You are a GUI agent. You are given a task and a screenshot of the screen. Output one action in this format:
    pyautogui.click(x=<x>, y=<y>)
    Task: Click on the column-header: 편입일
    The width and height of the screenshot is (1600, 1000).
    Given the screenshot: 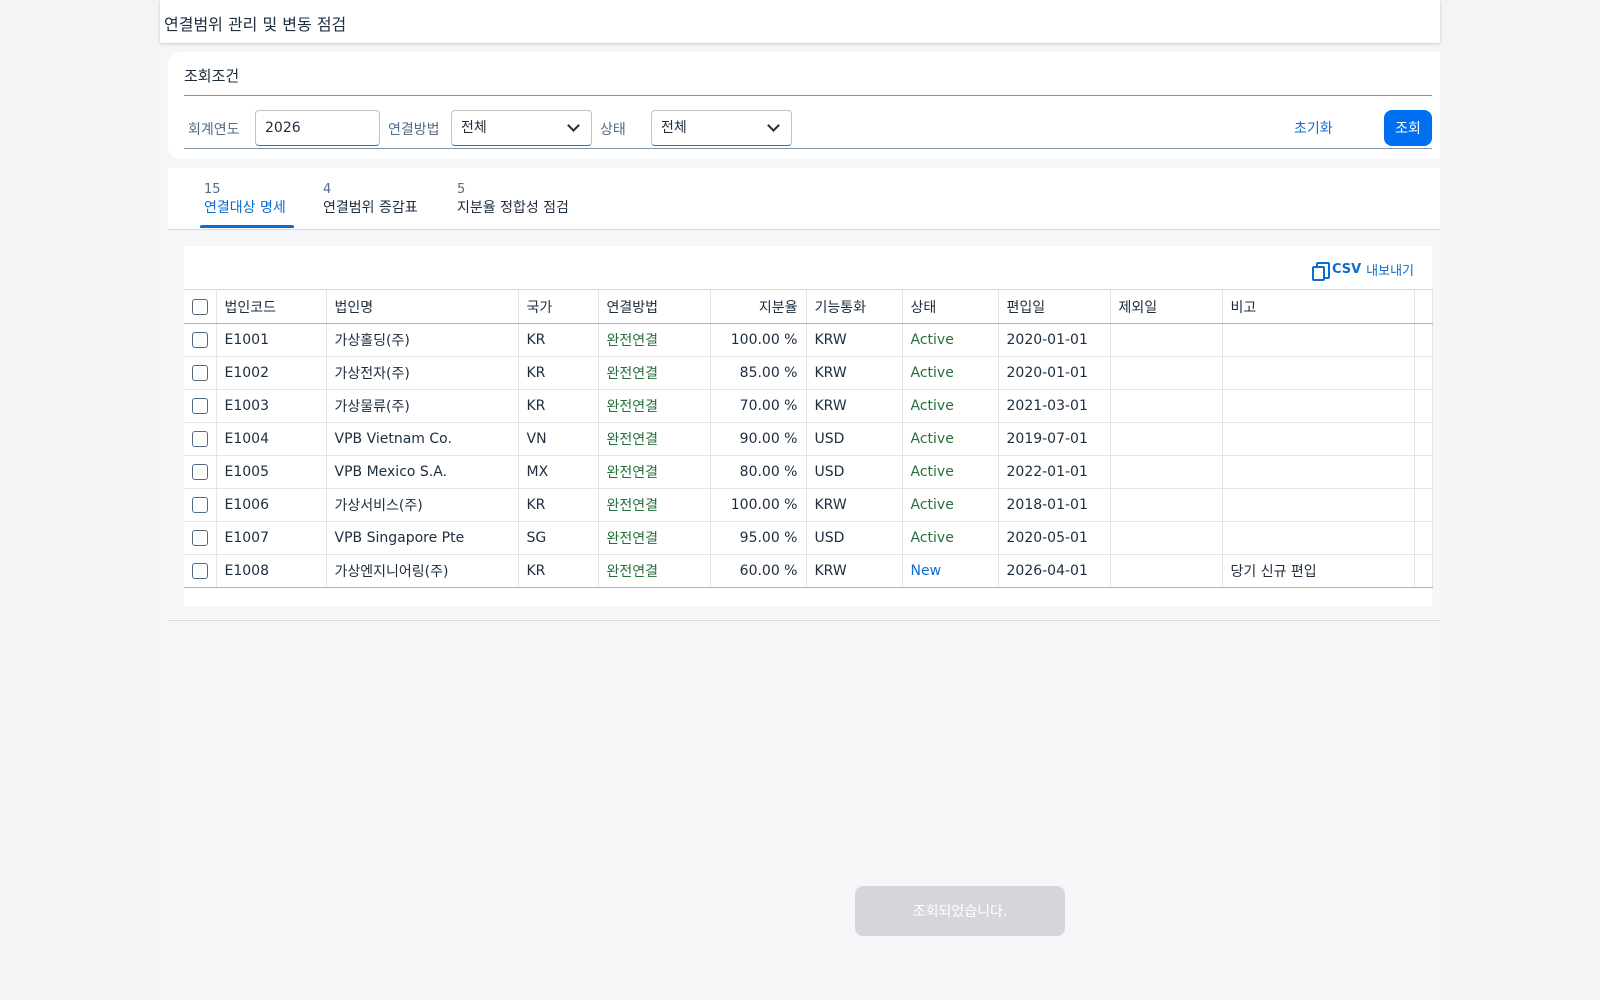 What is the action you would take?
    pyautogui.click(x=1054, y=306)
    